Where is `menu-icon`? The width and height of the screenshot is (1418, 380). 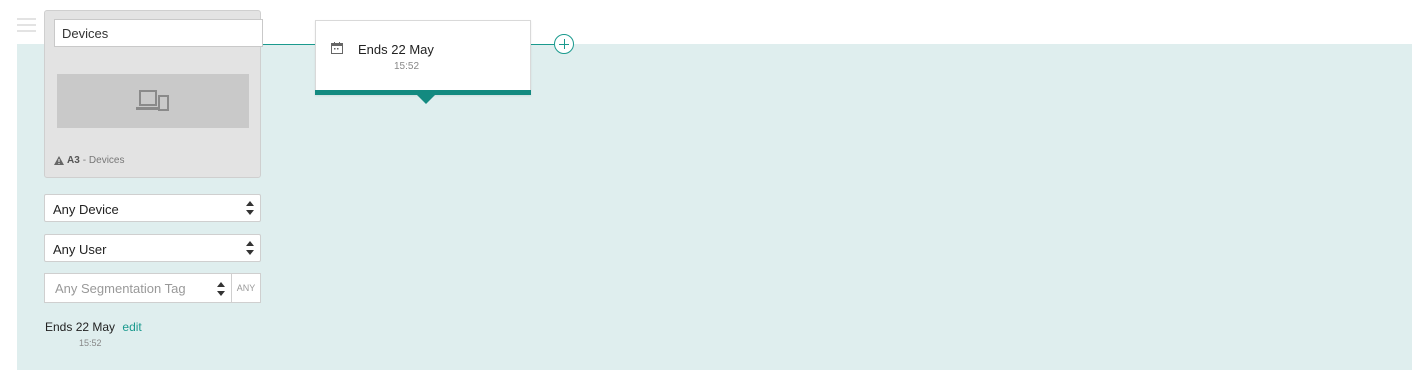 menu-icon is located at coordinates (26, 25).